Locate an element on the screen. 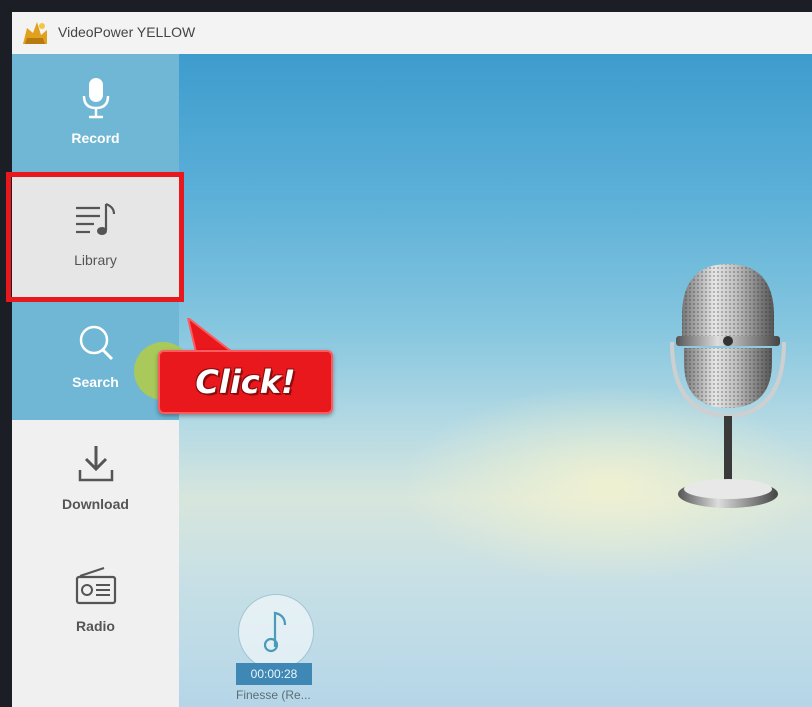  title-bar: VideoPower YELLOW is located at coordinates (412, 33).